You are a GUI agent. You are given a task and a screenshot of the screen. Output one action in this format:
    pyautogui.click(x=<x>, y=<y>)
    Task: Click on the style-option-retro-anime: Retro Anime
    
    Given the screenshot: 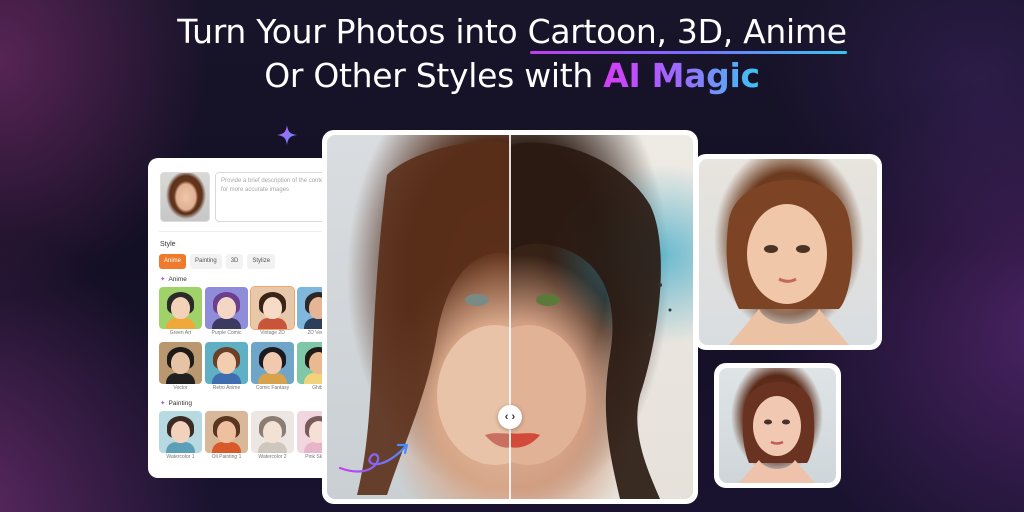 What is the action you would take?
    pyautogui.click(x=226, y=368)
    